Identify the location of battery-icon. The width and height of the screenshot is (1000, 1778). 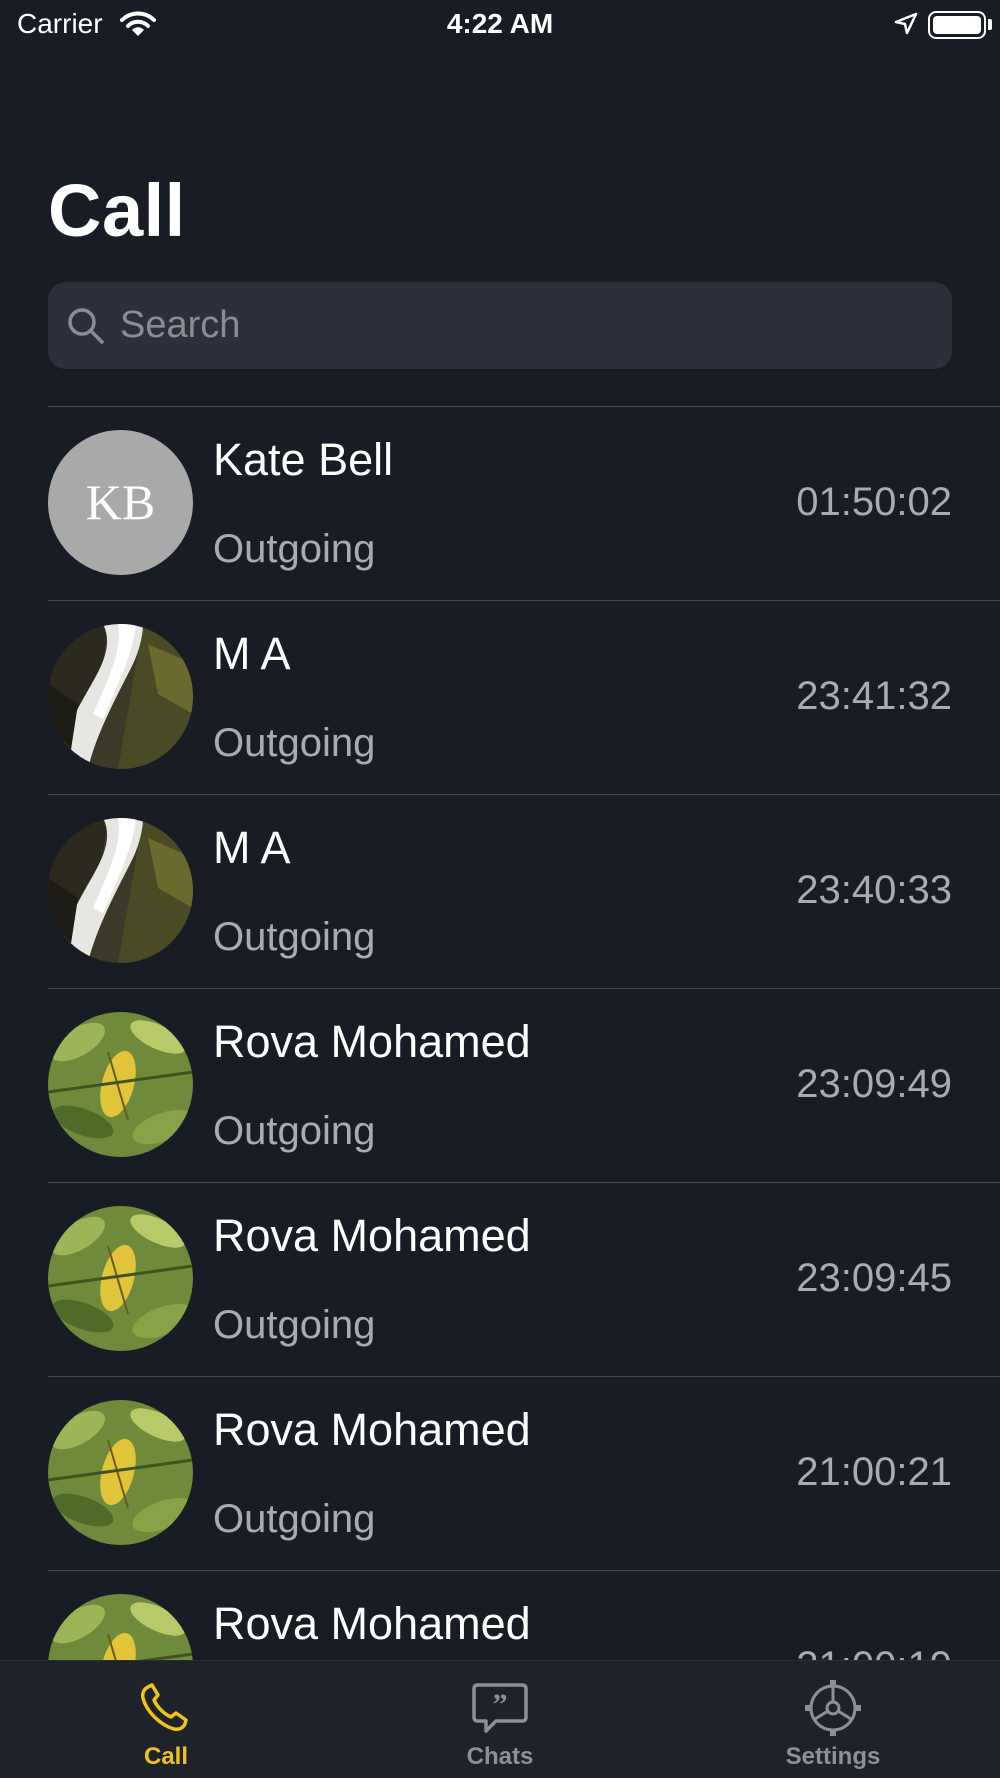
(957, 25).